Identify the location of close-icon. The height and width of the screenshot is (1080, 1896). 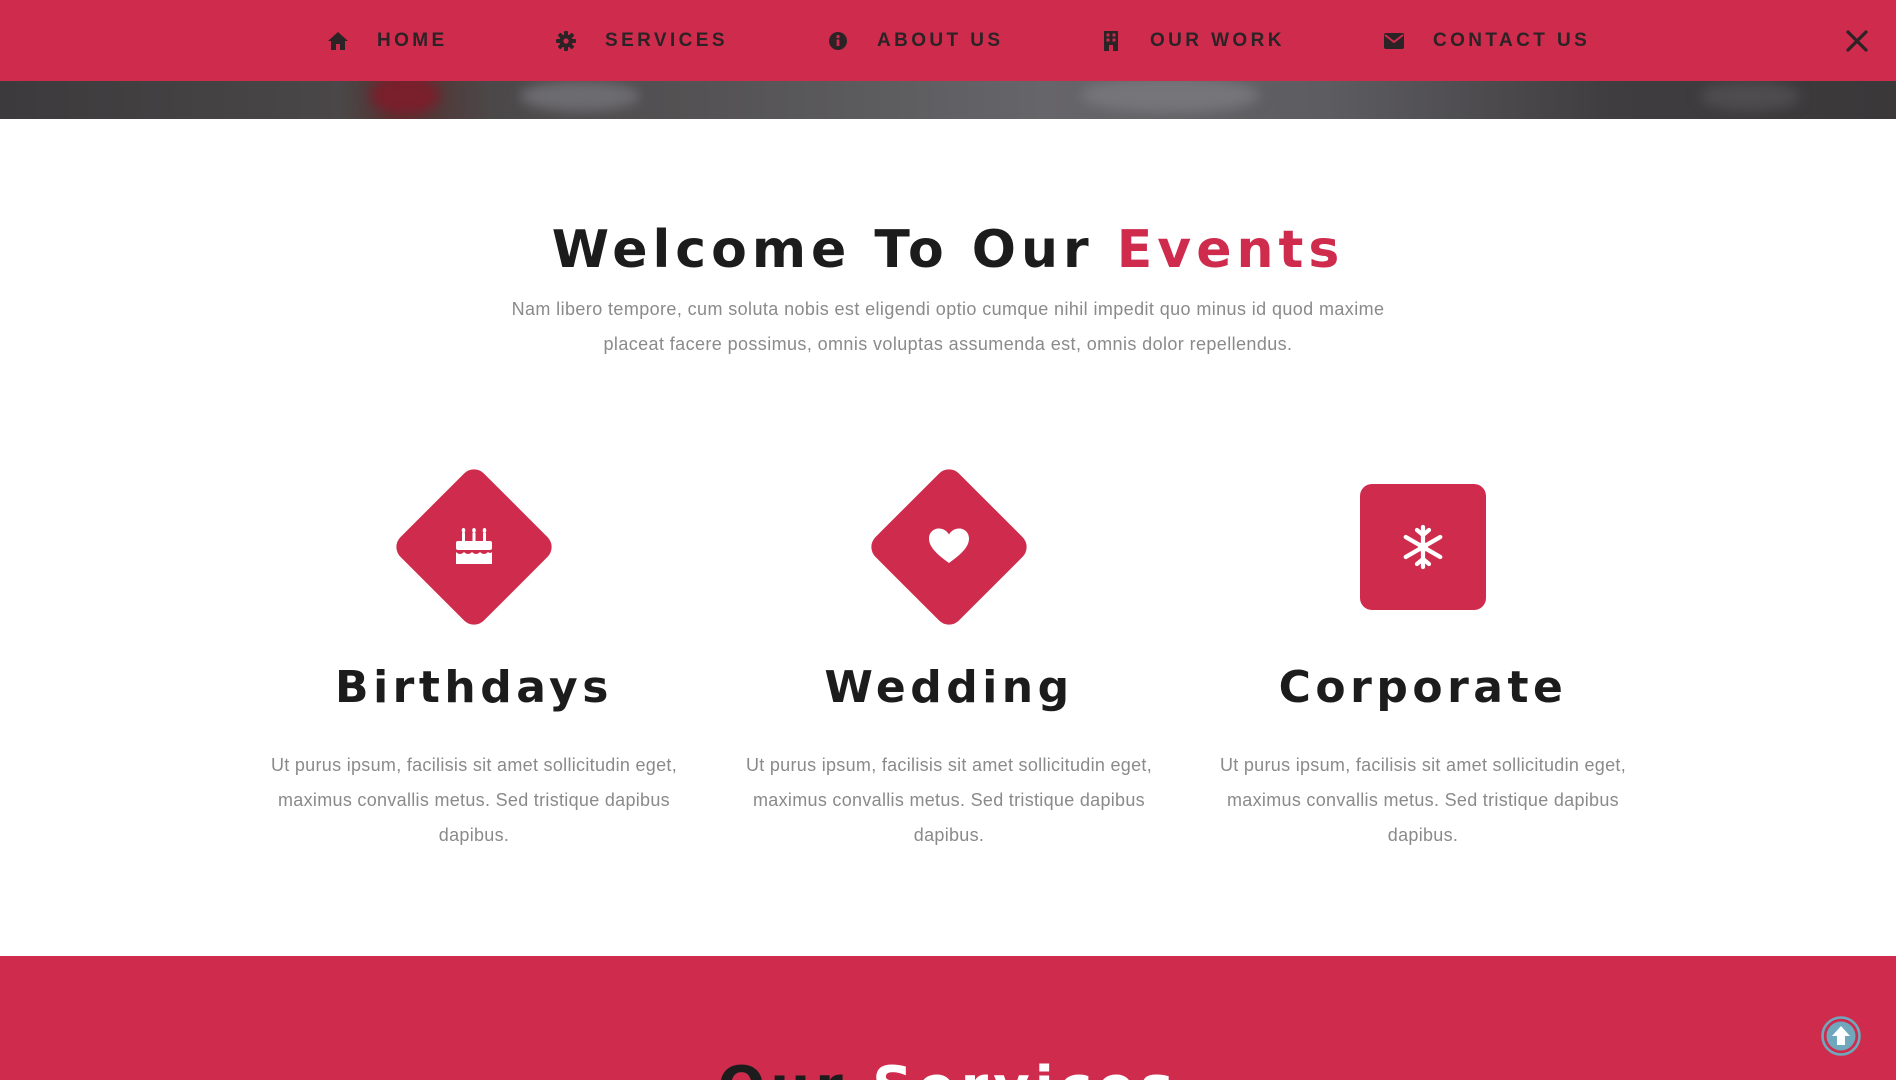
(1857, 41).